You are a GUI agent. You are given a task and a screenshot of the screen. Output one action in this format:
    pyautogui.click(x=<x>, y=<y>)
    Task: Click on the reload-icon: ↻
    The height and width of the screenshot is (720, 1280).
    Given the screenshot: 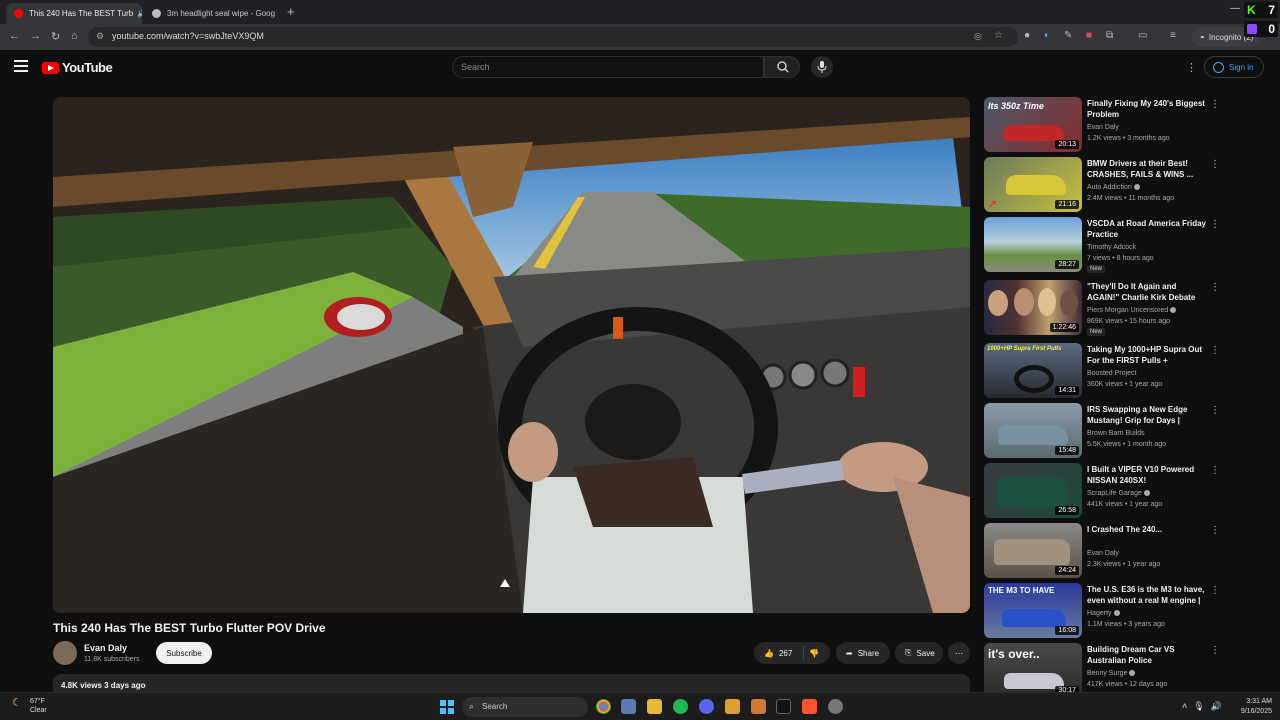 What is the action you would take?
    pyautogui.click(x=55, y=36)
    